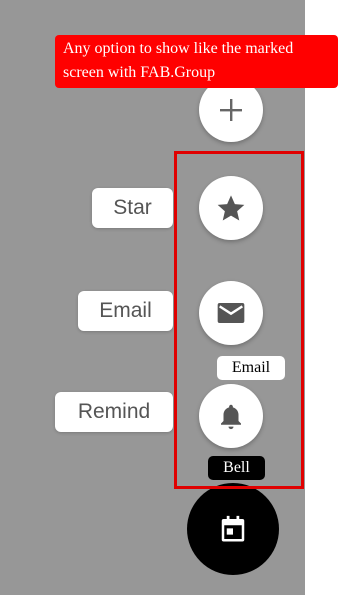 This screenshot has width=341, height=595. I want to click on star-label-chip: Star, so click(132, 208).